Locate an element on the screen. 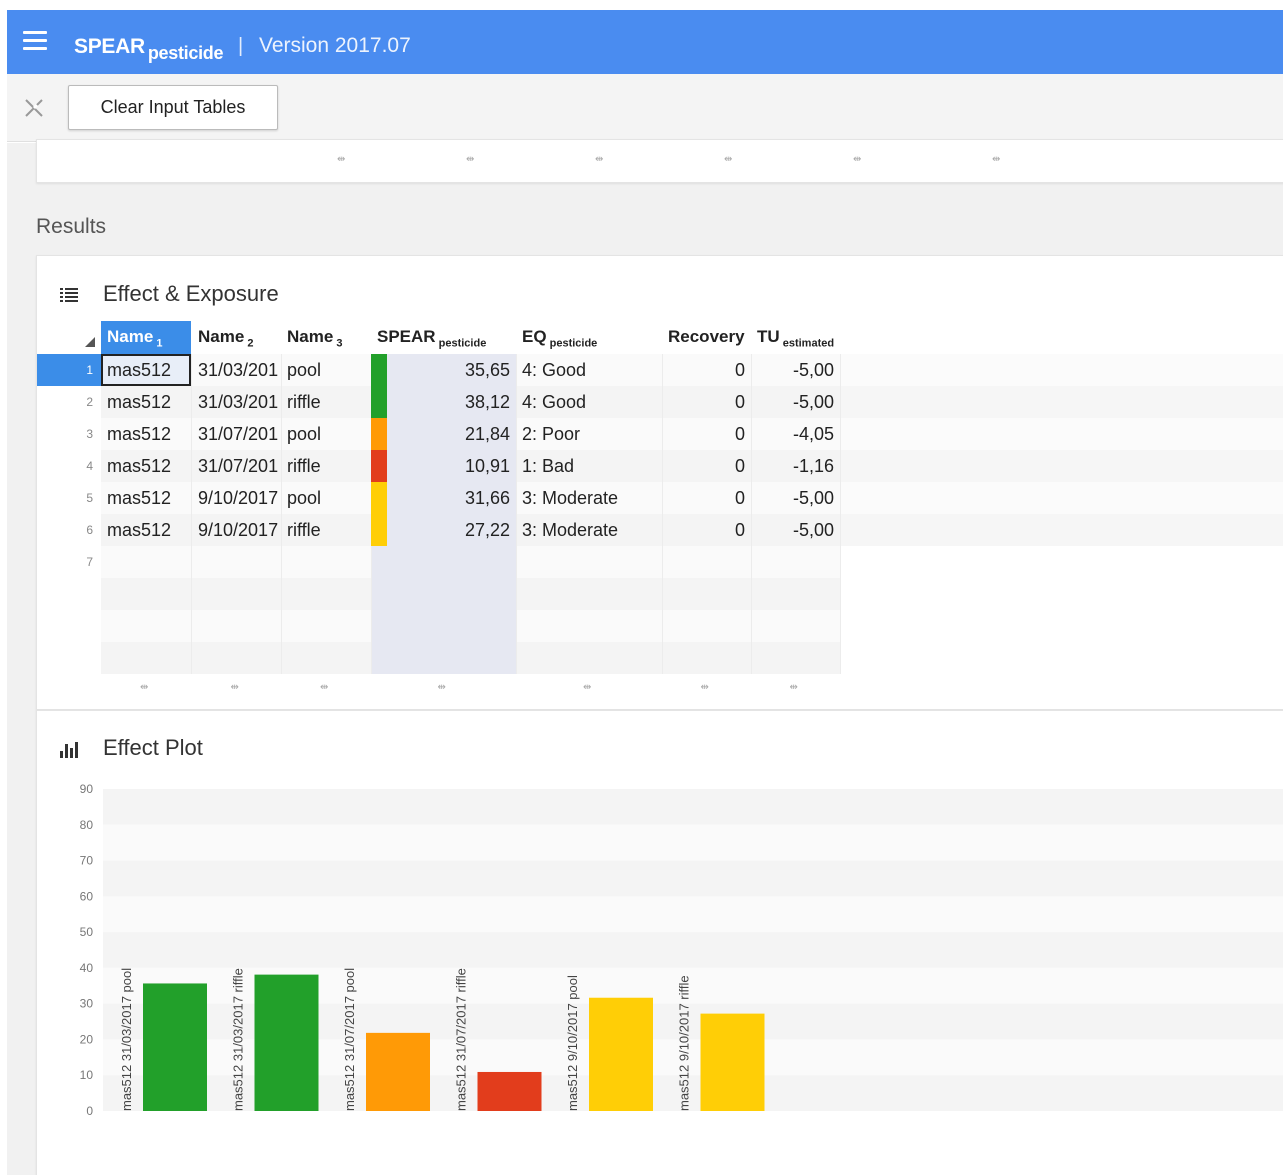 The width and height of the screenshot is (1283, 1175). row-number: 2 is located at coordinates (69, 402).